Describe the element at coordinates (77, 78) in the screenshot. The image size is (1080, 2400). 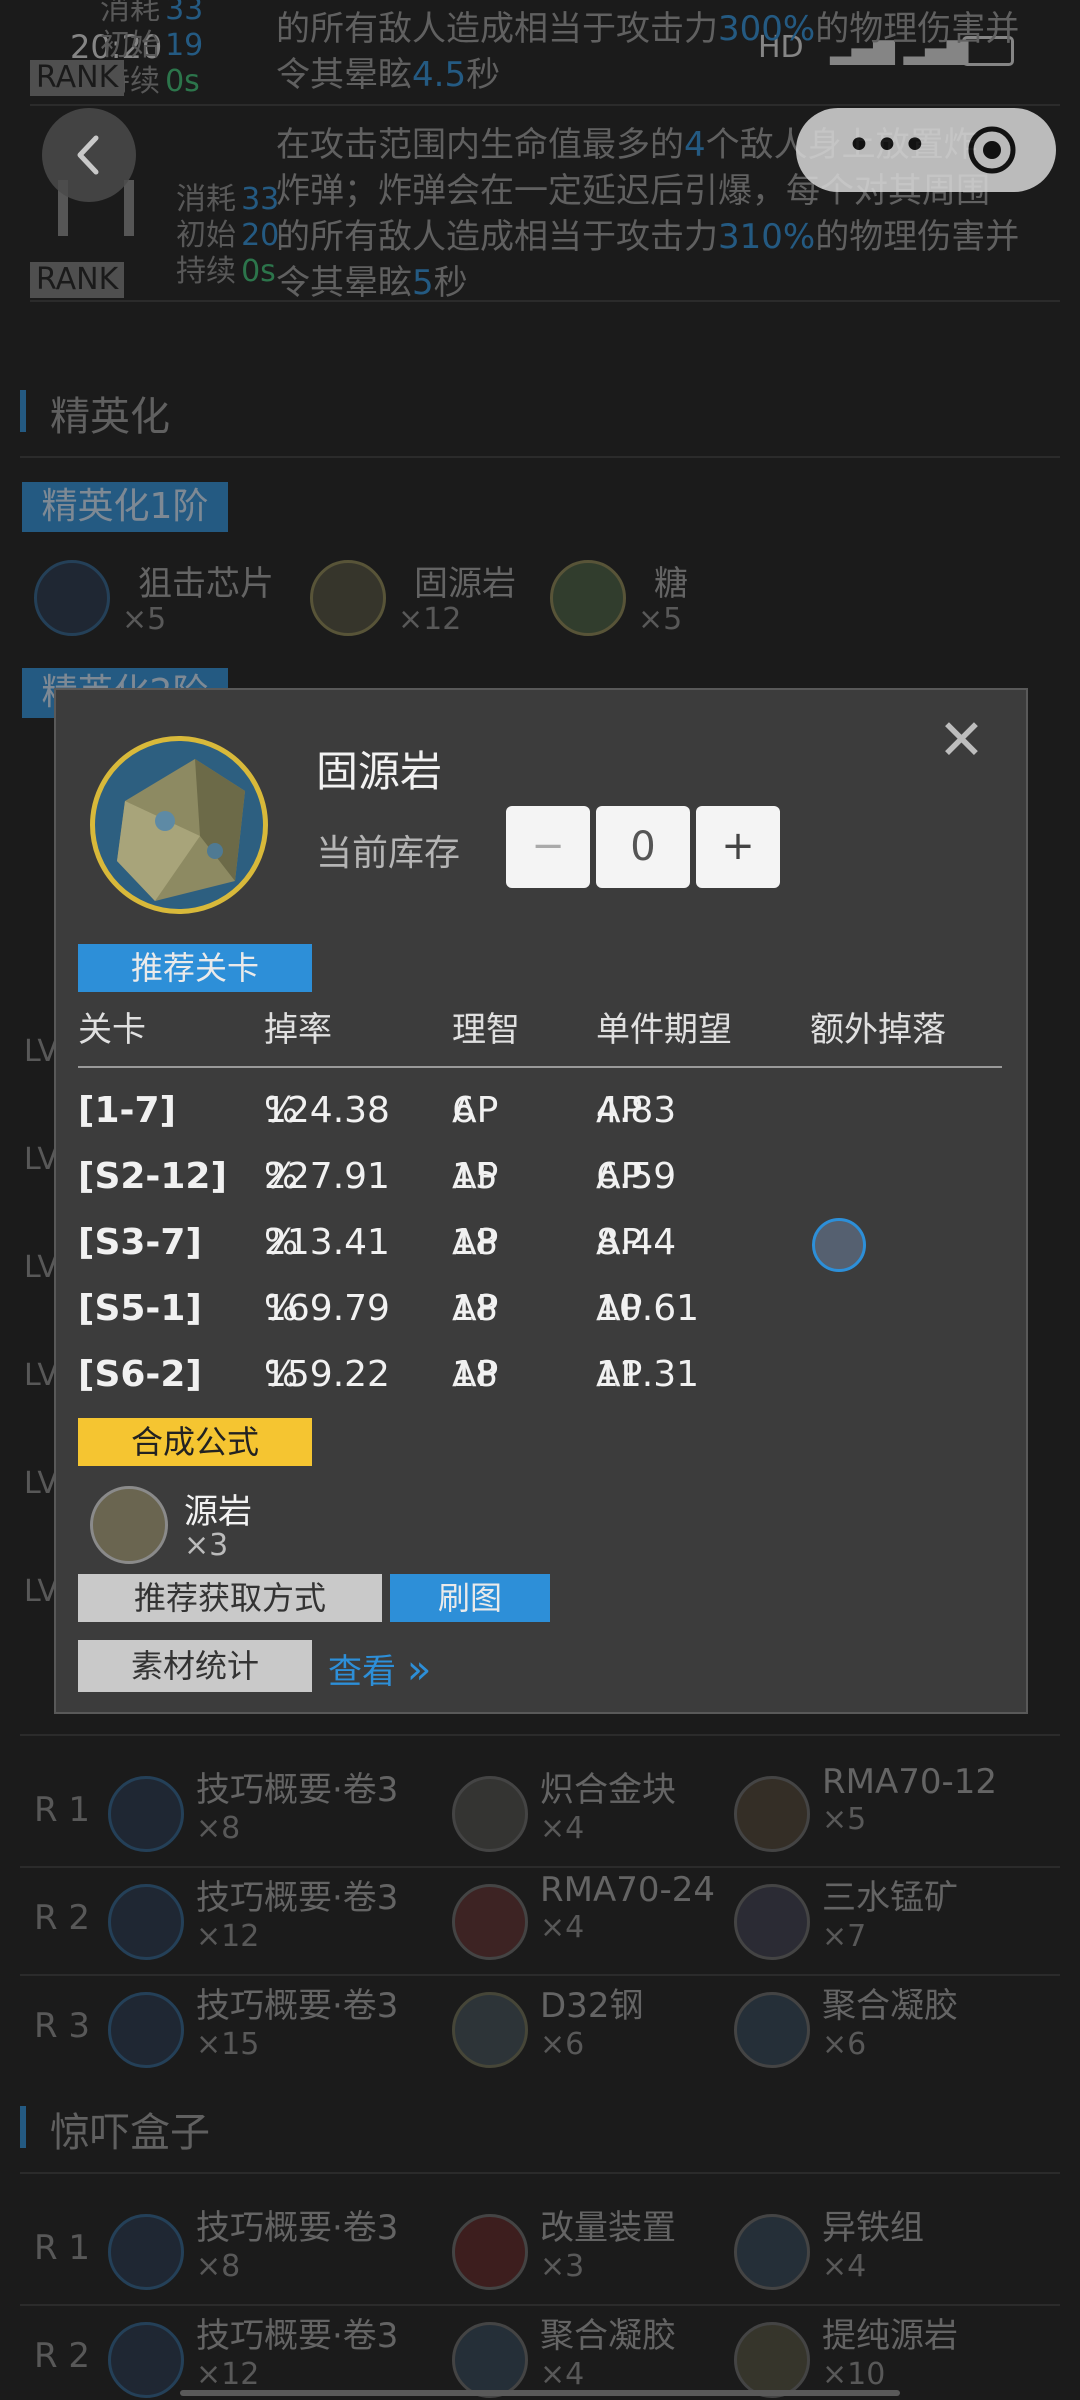
I see `rank-tag-1: RANK` at that location.